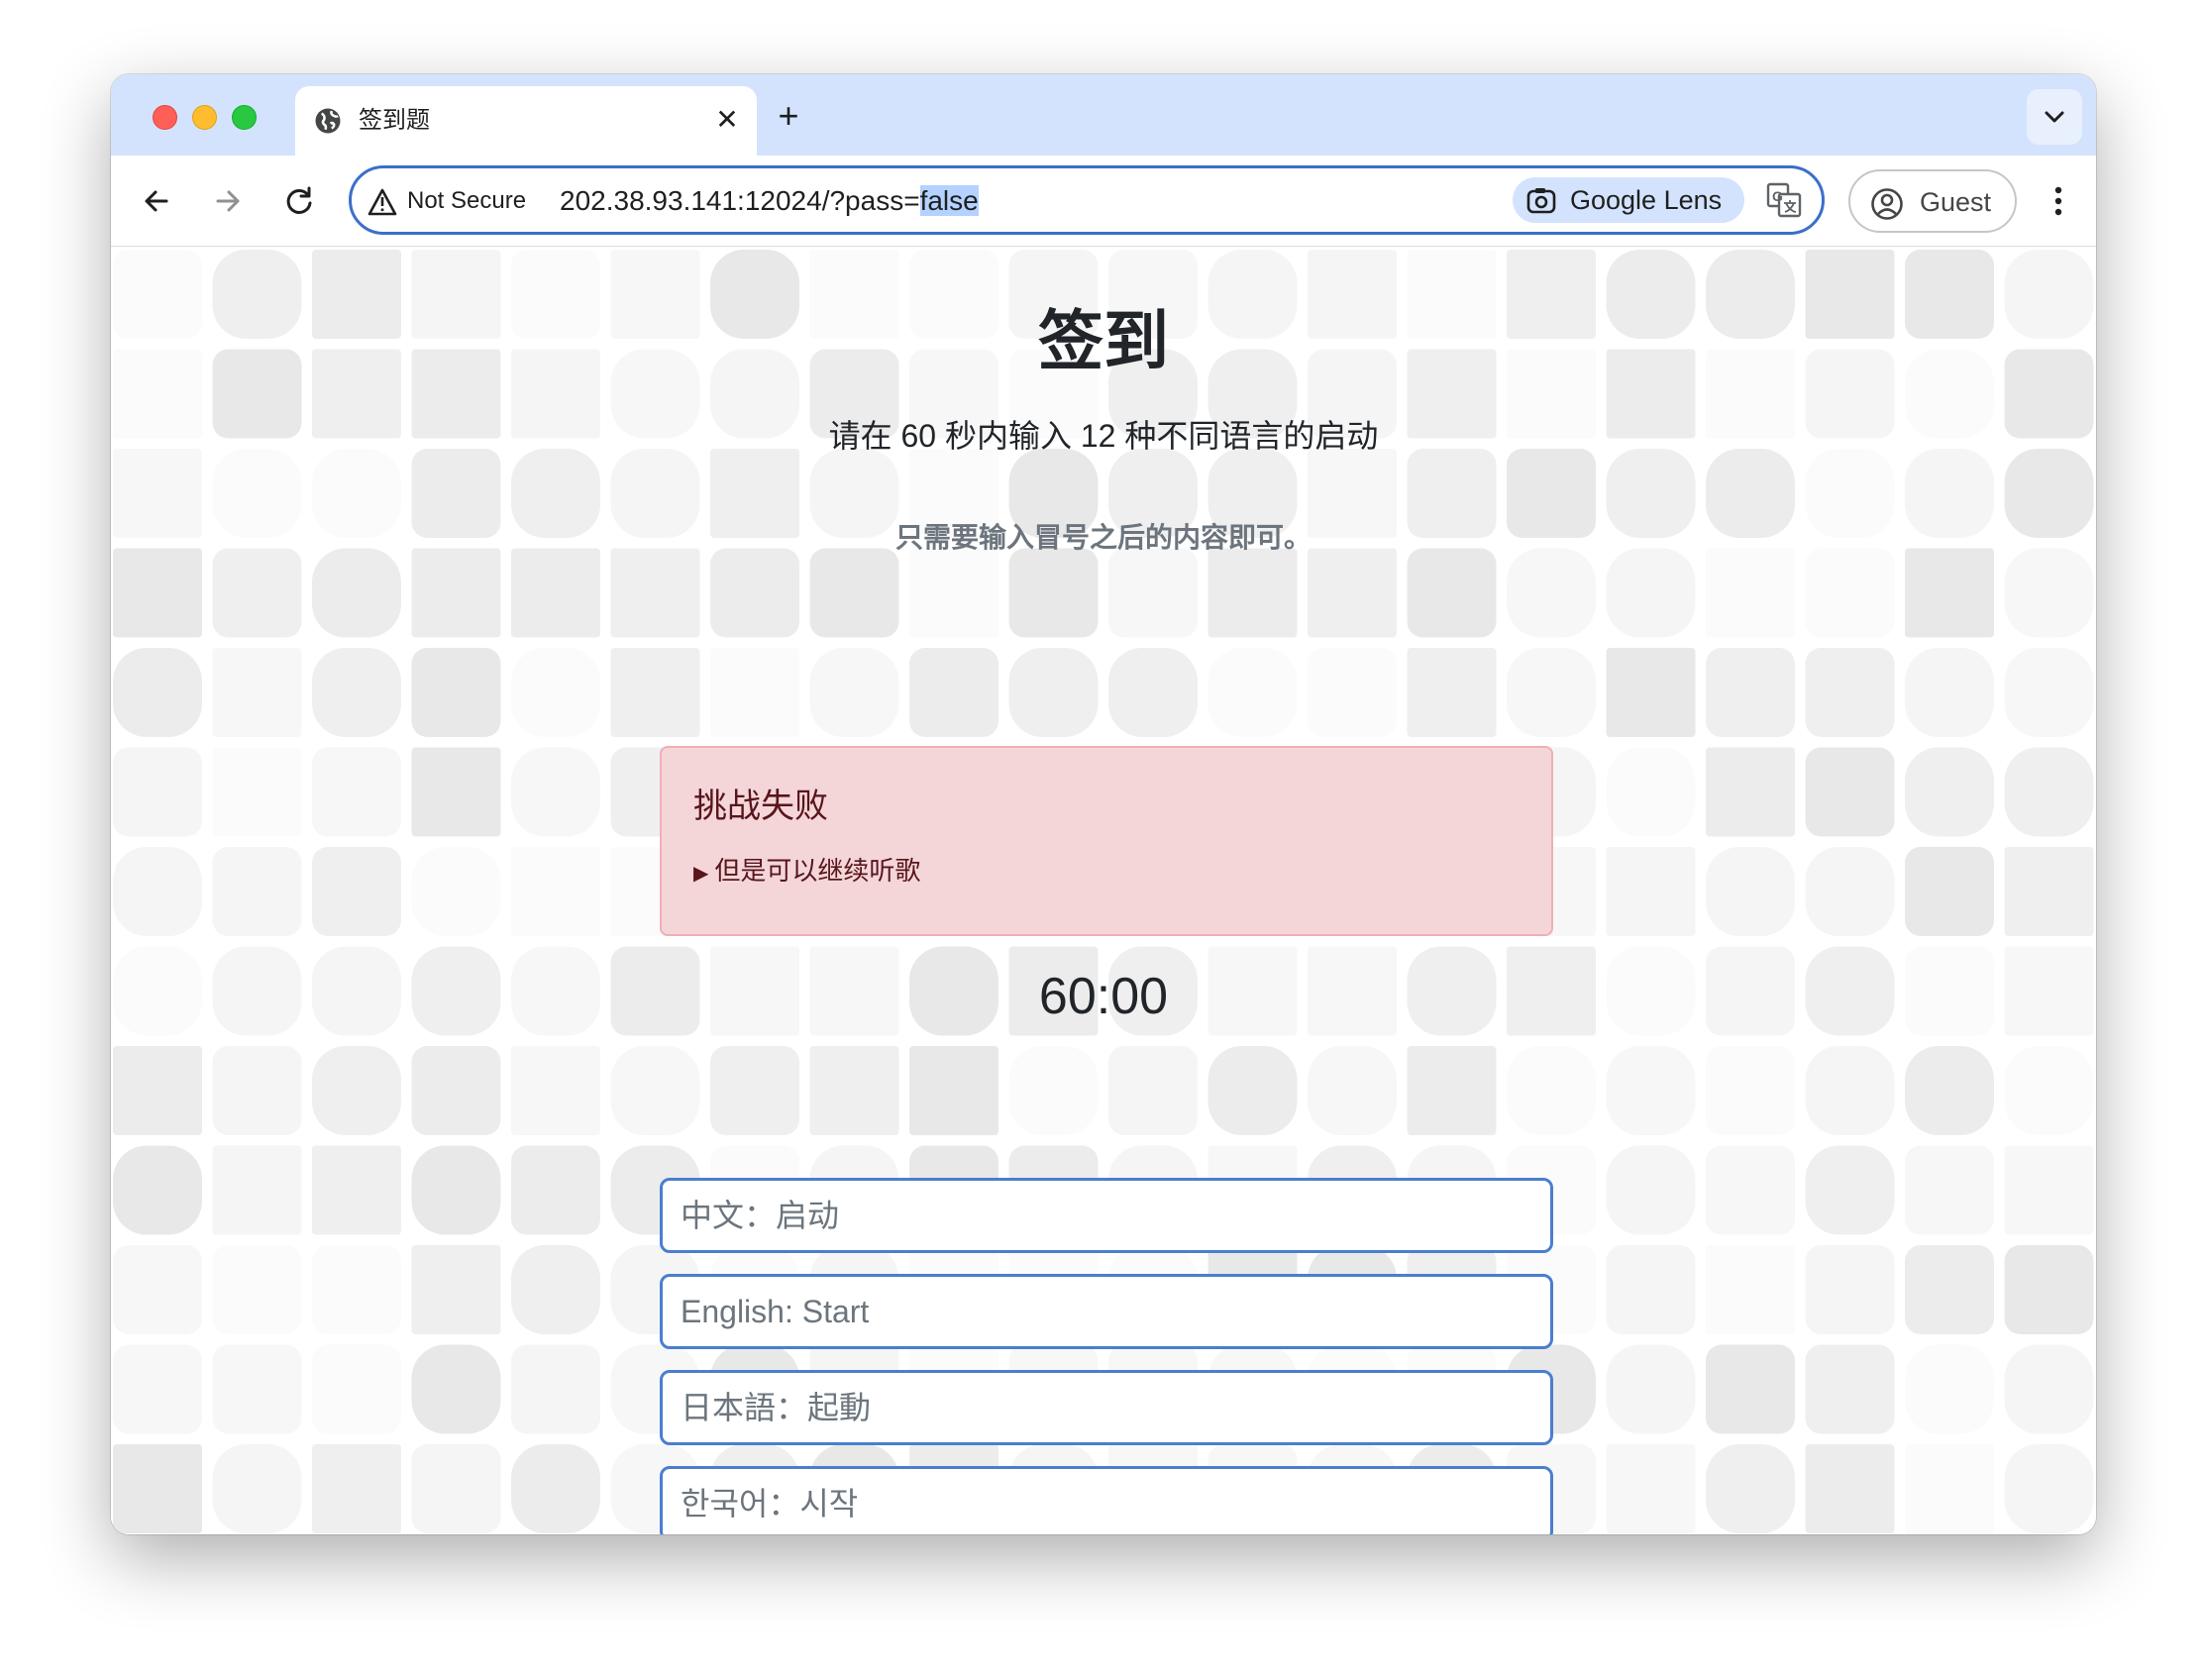  Describe the element at coordinates (526, 121) in the screenshot. I see `tab-active: 签到题 ✕` at that location.